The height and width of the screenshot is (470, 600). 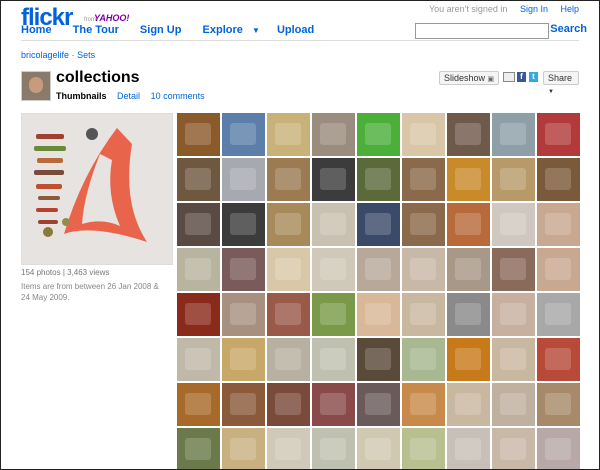 What do you see at coordinates (36, 30) in the screenshot?
I see `nav-home: Home` at bounding box center [36, 30].